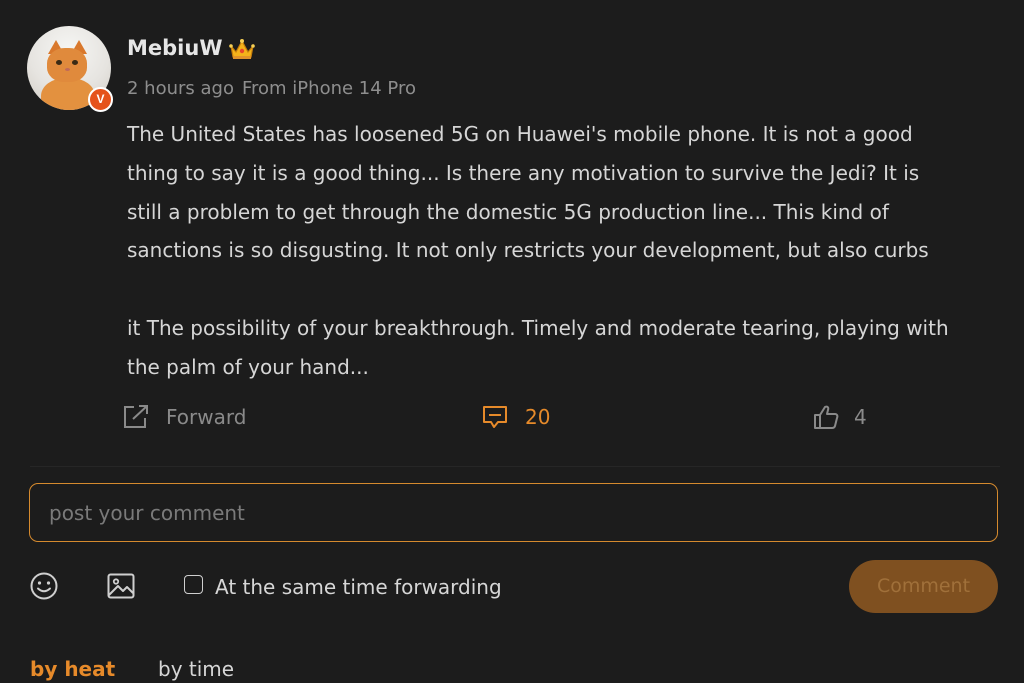 Image resolution: width=1024 pixels, height=683 pixels. I want to click on forward-button: Forward, so click(184, 417).